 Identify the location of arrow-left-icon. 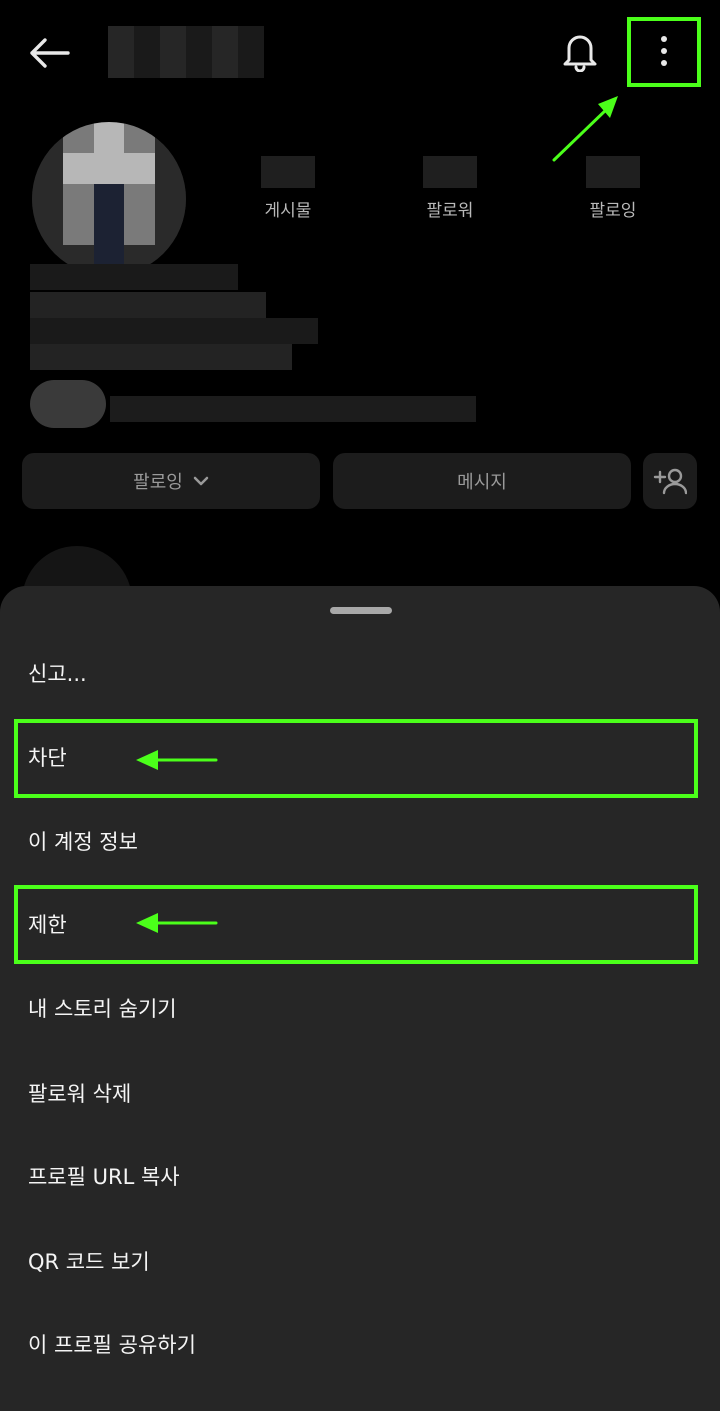
(50, 53).